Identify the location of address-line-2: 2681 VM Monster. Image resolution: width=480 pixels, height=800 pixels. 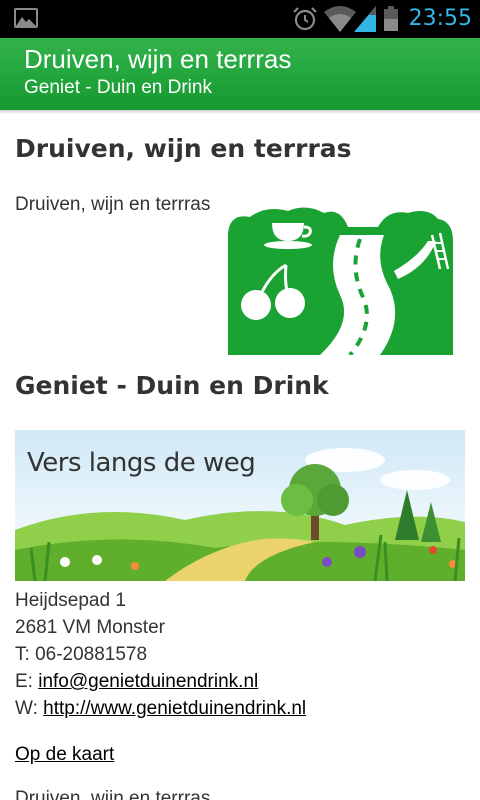
(90, 627).